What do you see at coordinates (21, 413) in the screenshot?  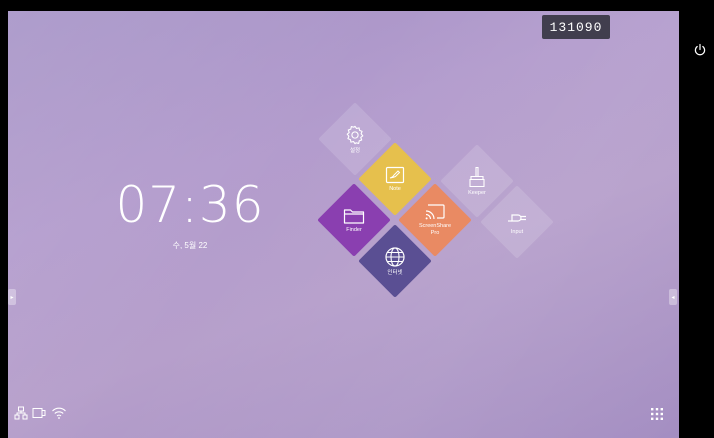 I see `network-icon` at bounding box center [21, 413].